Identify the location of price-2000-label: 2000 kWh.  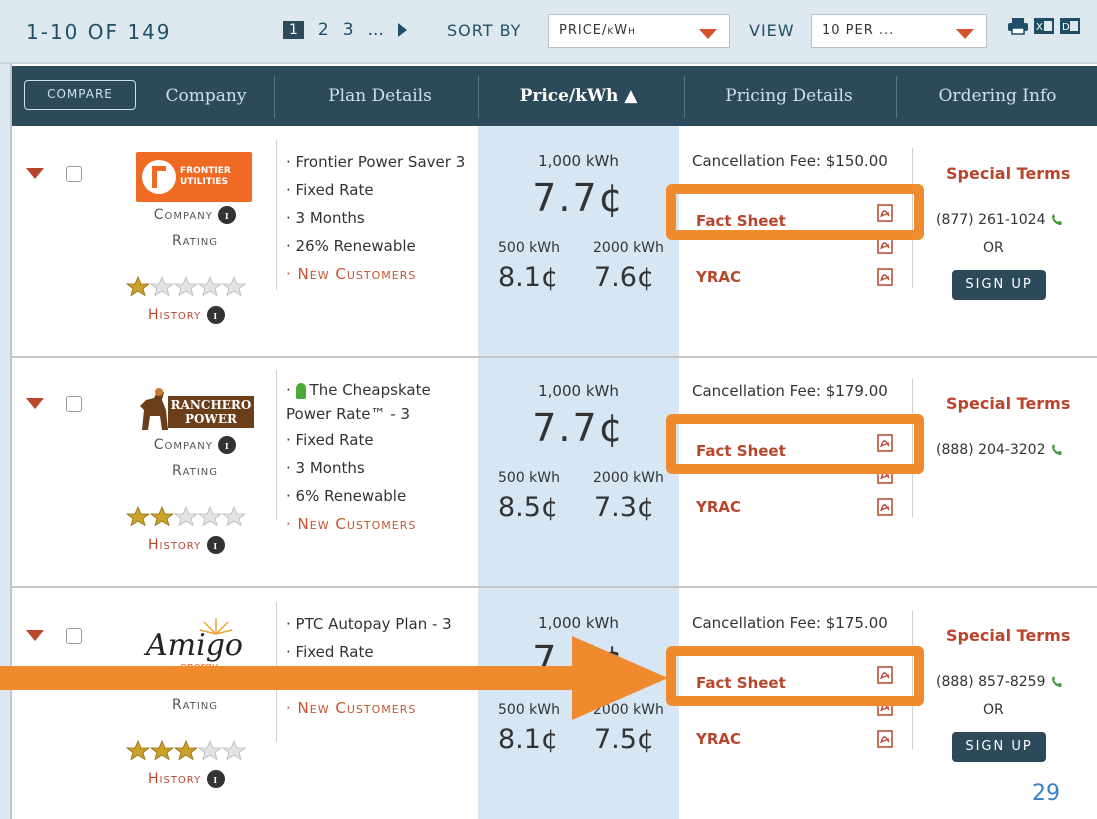
(628, 248).